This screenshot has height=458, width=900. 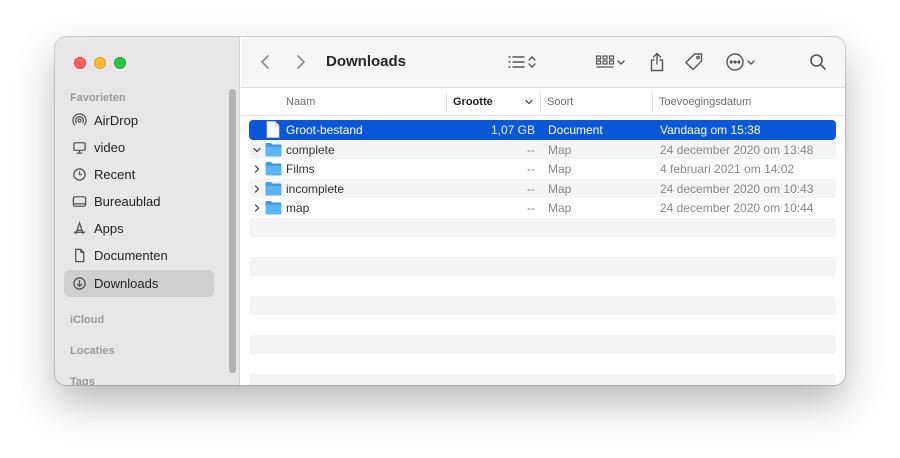 I want to click on file-name: Films, so click(x=300, y=169).